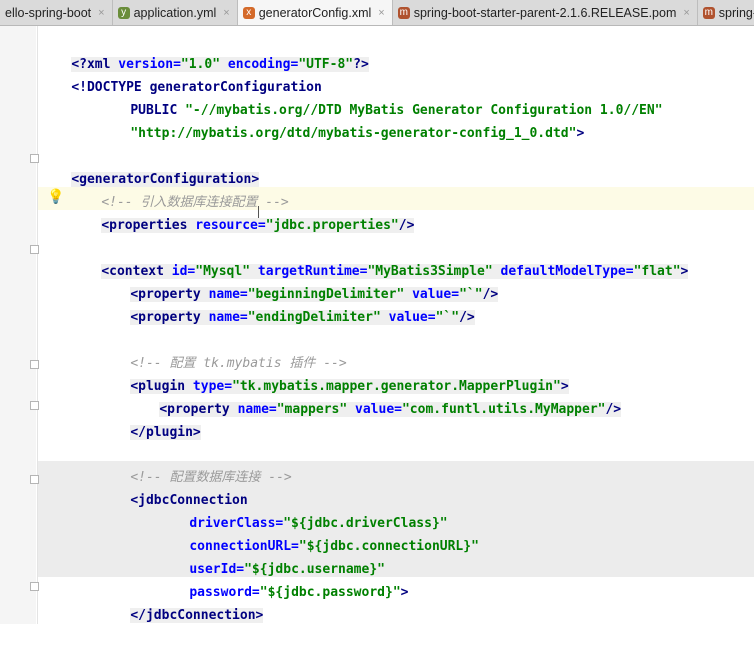  Describe the element at coordinates (580, 133) in the screenshot. I see `doctype-close: >` at that location.